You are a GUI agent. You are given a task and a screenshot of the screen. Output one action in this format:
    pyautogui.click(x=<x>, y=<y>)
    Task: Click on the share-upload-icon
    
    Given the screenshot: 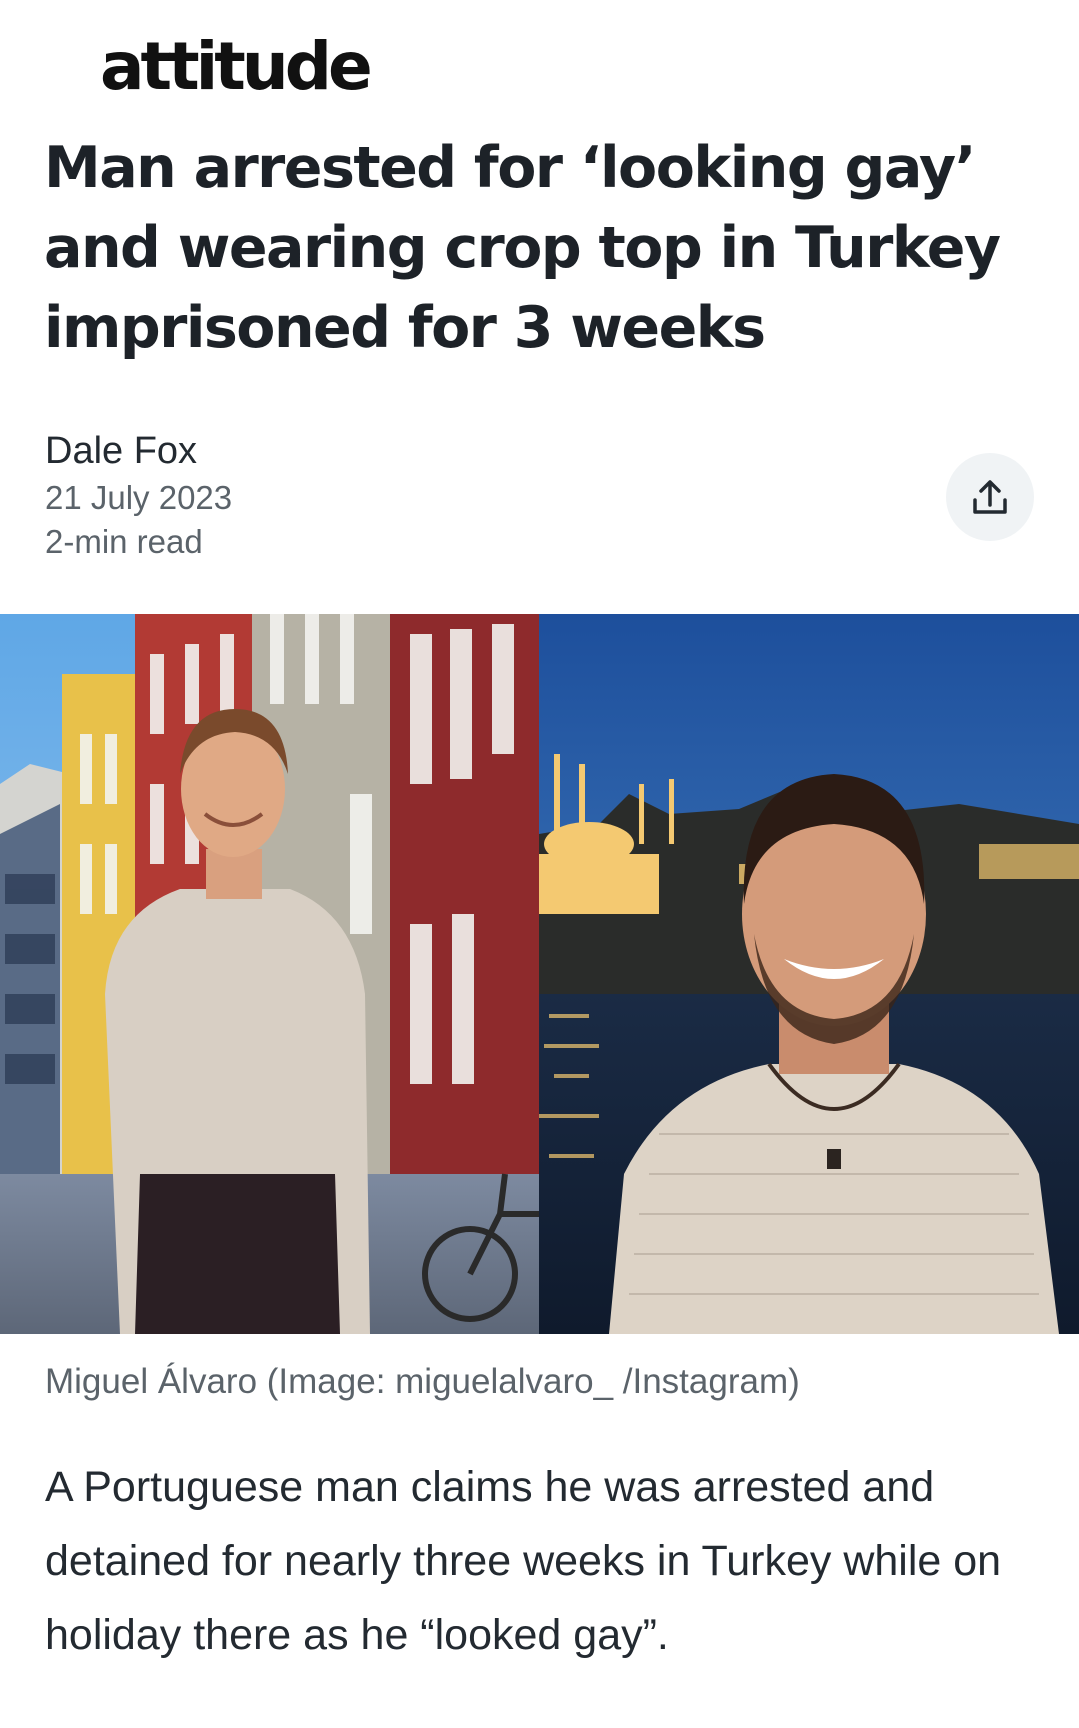 What is the action you would take?
    pyautogui.click(x=990, y=497)
    